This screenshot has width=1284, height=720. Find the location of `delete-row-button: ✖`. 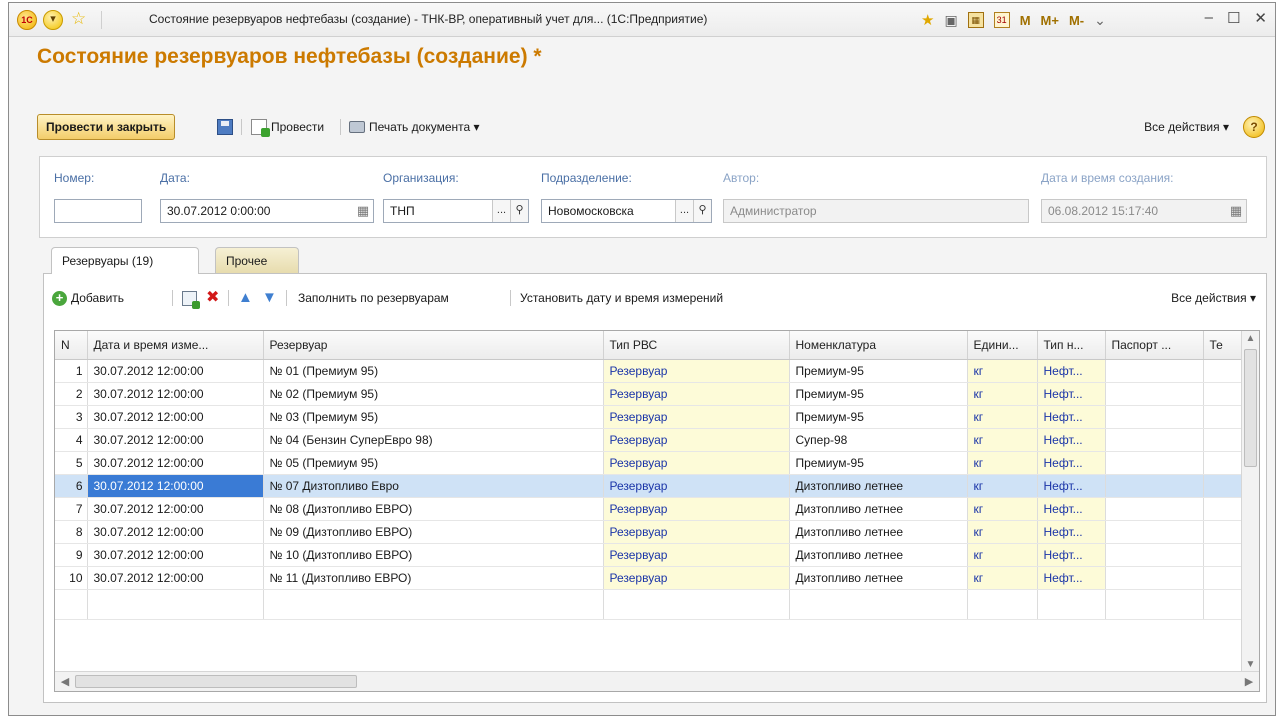

delete-row-button: ✖ is located at coordinates (212, 298).